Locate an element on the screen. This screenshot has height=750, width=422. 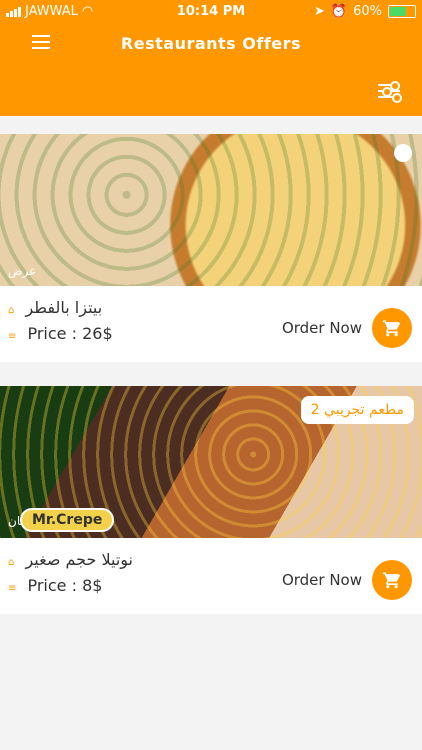
battery-text: 60% is located at coordinates (367, 11).